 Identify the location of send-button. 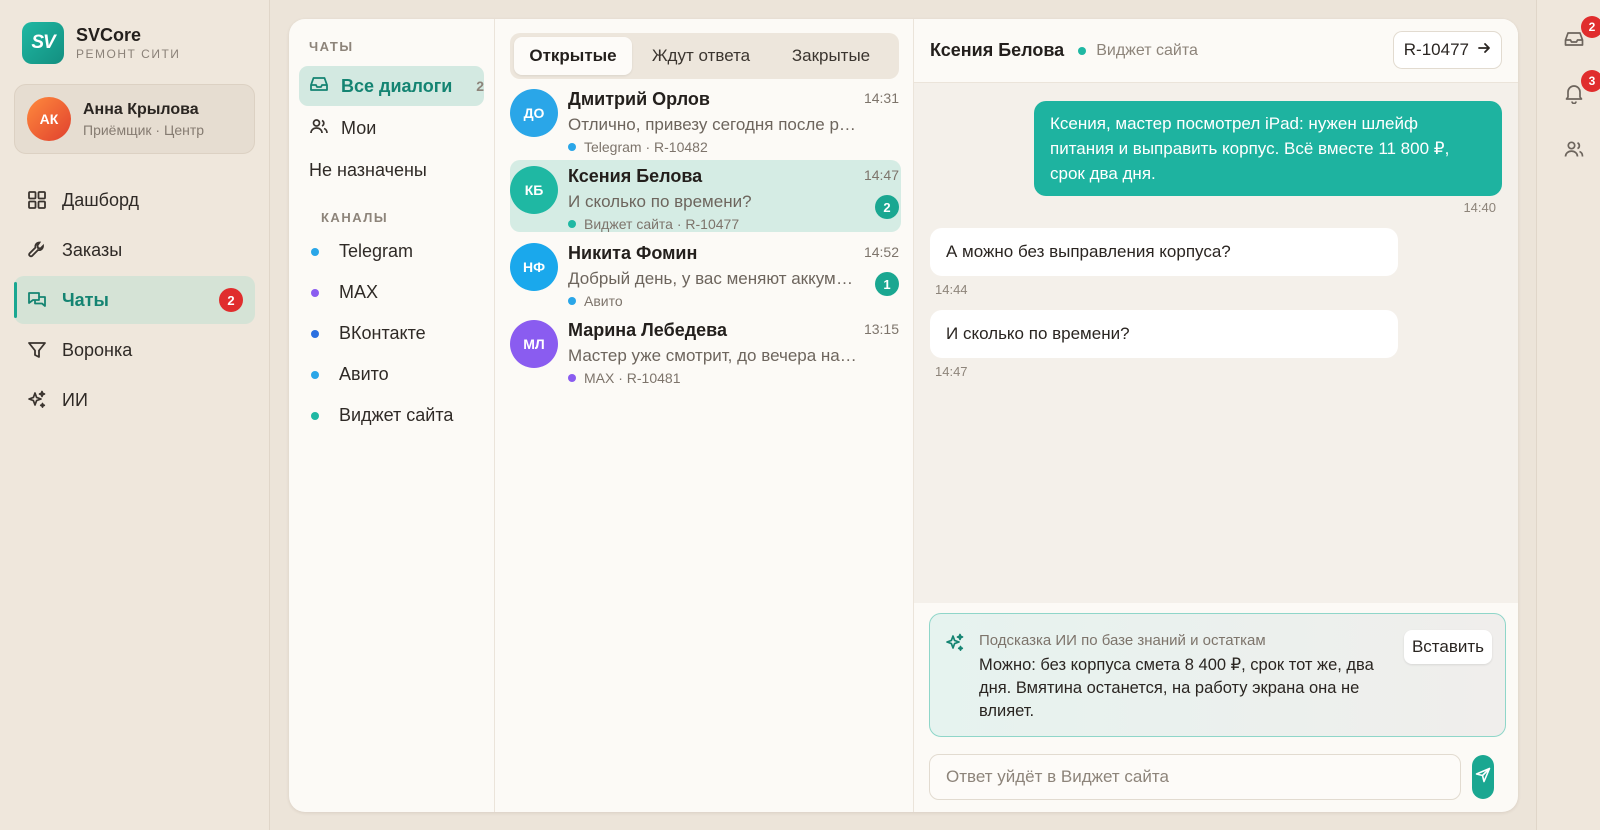
(1483, 777).